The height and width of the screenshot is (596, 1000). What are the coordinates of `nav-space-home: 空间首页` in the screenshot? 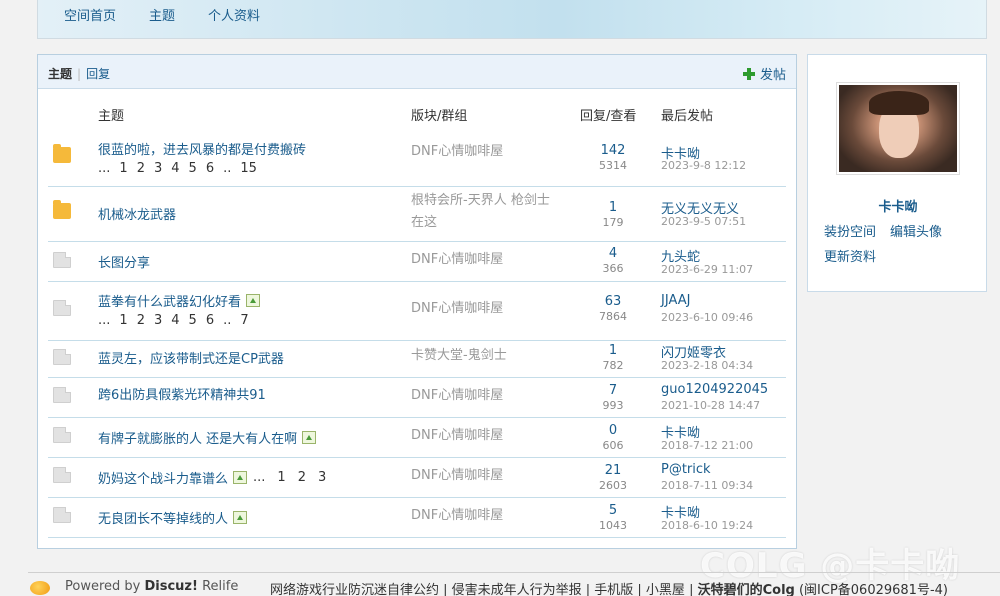 It's located at (90, 14).